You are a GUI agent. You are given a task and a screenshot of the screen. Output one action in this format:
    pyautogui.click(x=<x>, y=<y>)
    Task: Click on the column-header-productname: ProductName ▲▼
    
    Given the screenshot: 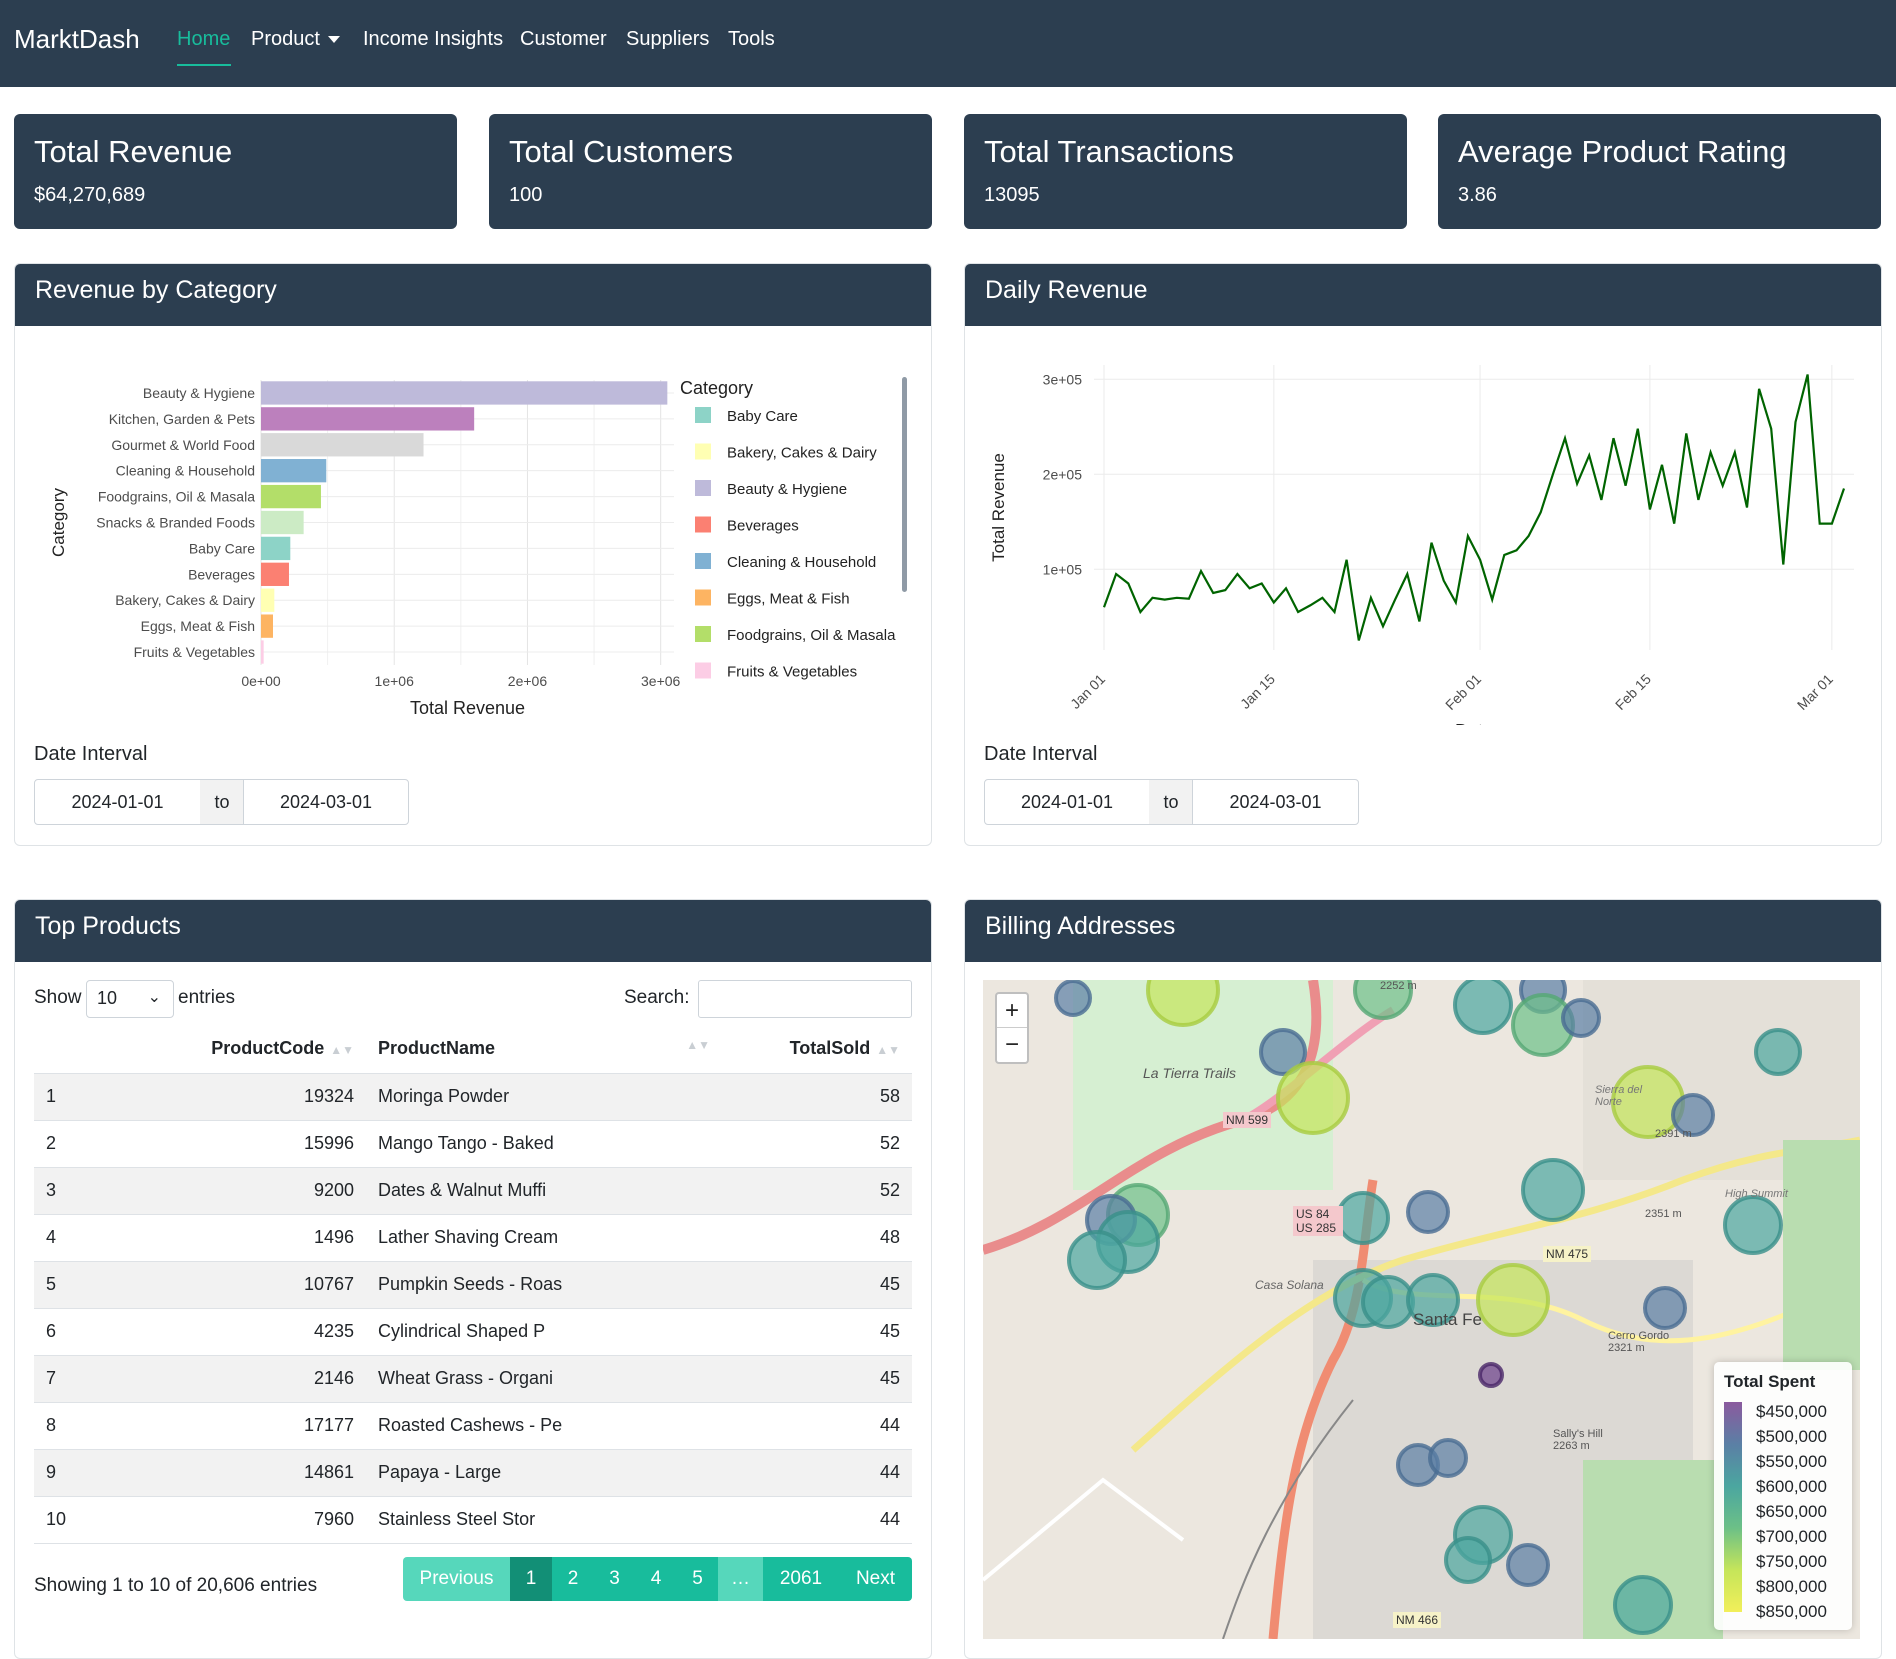 What is the action you would take?
    pyautogui.click(x=544, y=1049)
    